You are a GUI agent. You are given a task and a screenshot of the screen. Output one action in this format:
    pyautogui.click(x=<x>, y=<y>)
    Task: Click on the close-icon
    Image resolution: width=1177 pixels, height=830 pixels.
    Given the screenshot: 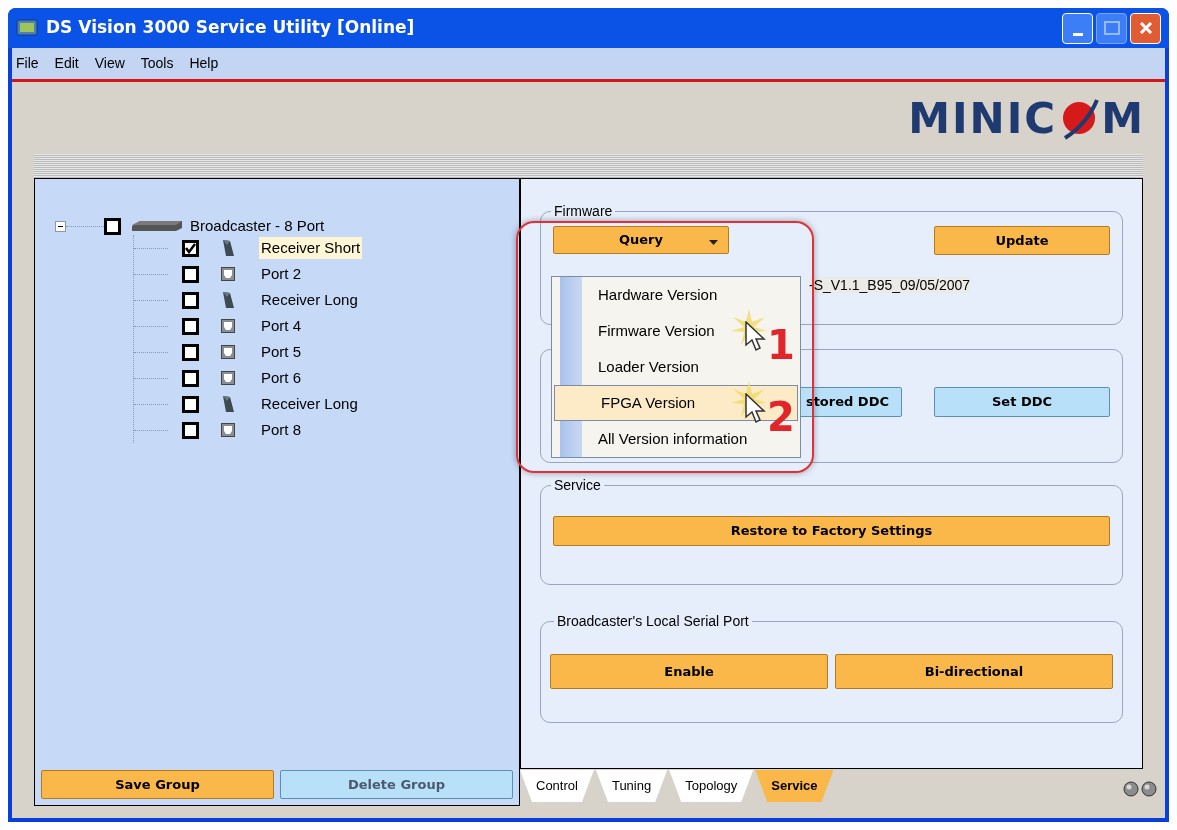 What is the action you would take?
    pyautogui.click(x=1145, y=28)
    